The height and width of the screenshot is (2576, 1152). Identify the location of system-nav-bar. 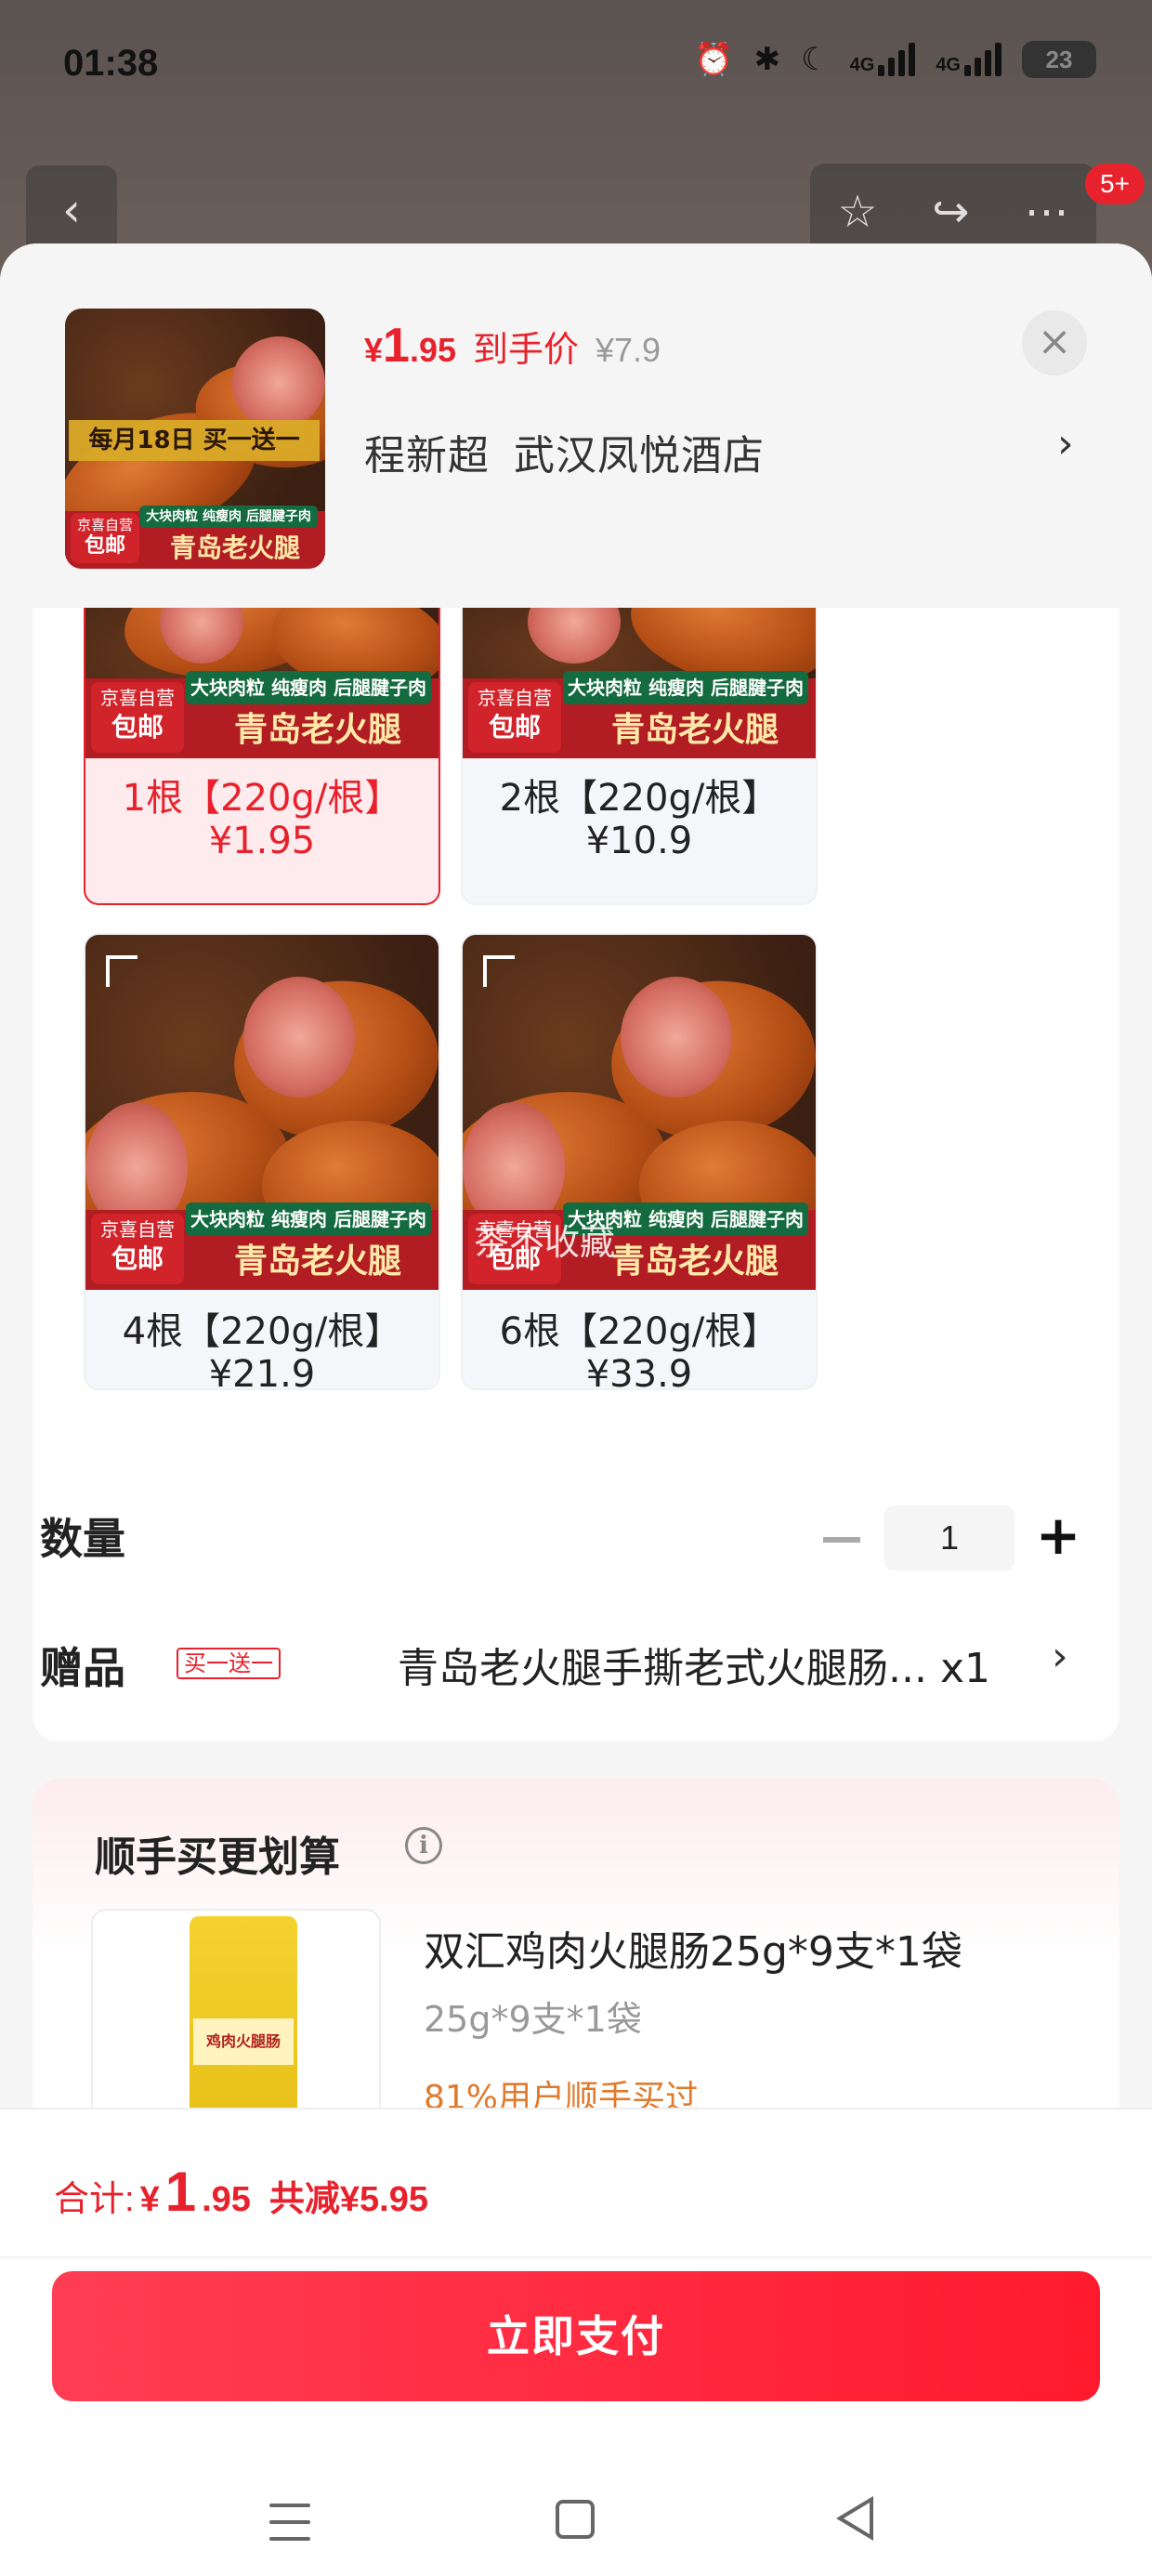
(576, 2521).